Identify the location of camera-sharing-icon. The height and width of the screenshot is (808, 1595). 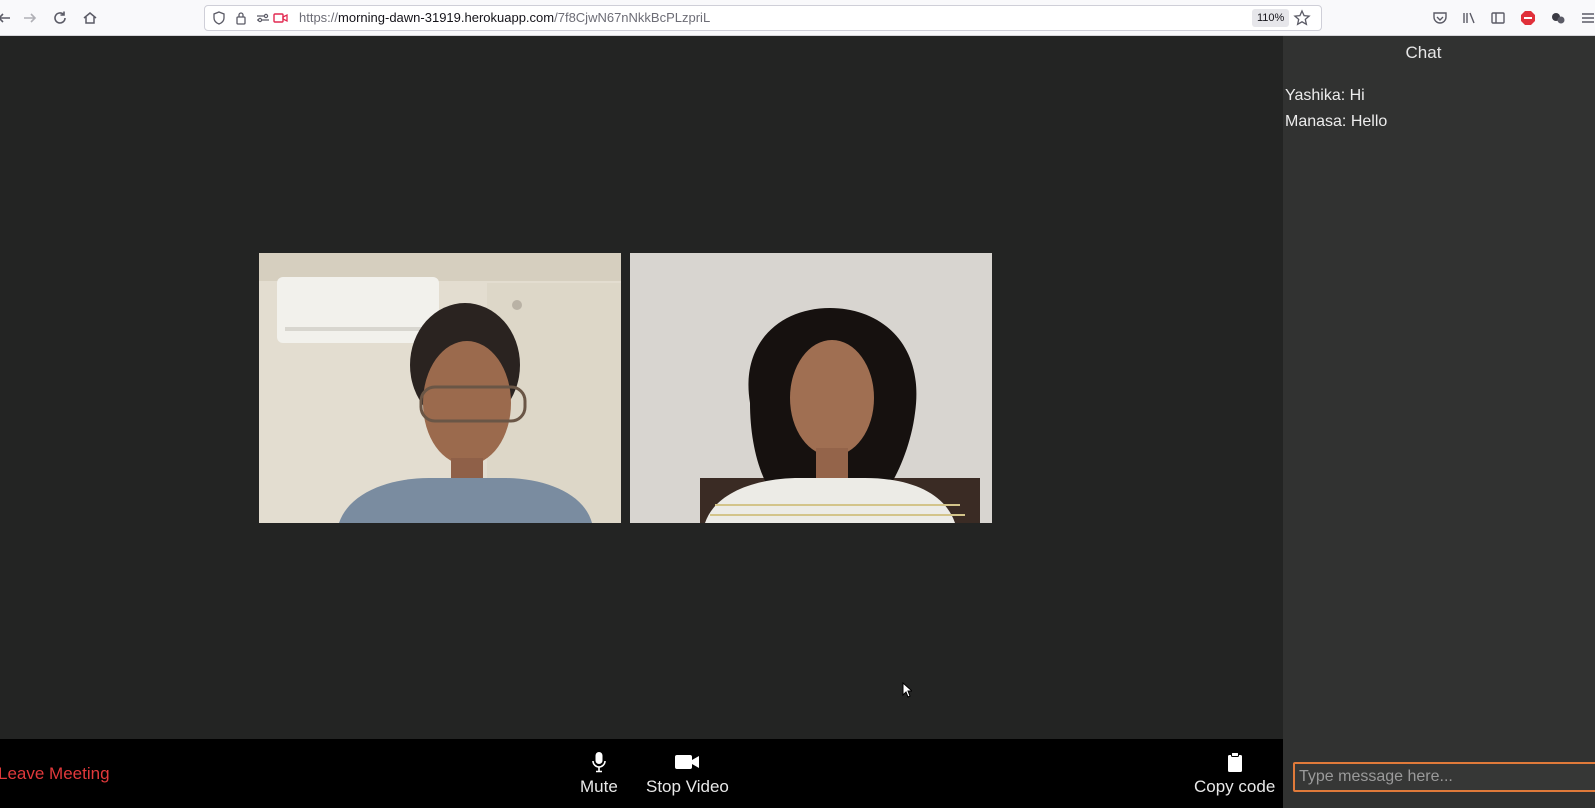
(281, 18).